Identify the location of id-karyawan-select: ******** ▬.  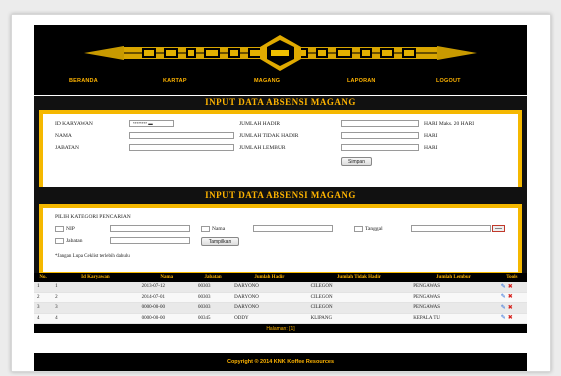
(151, 123).